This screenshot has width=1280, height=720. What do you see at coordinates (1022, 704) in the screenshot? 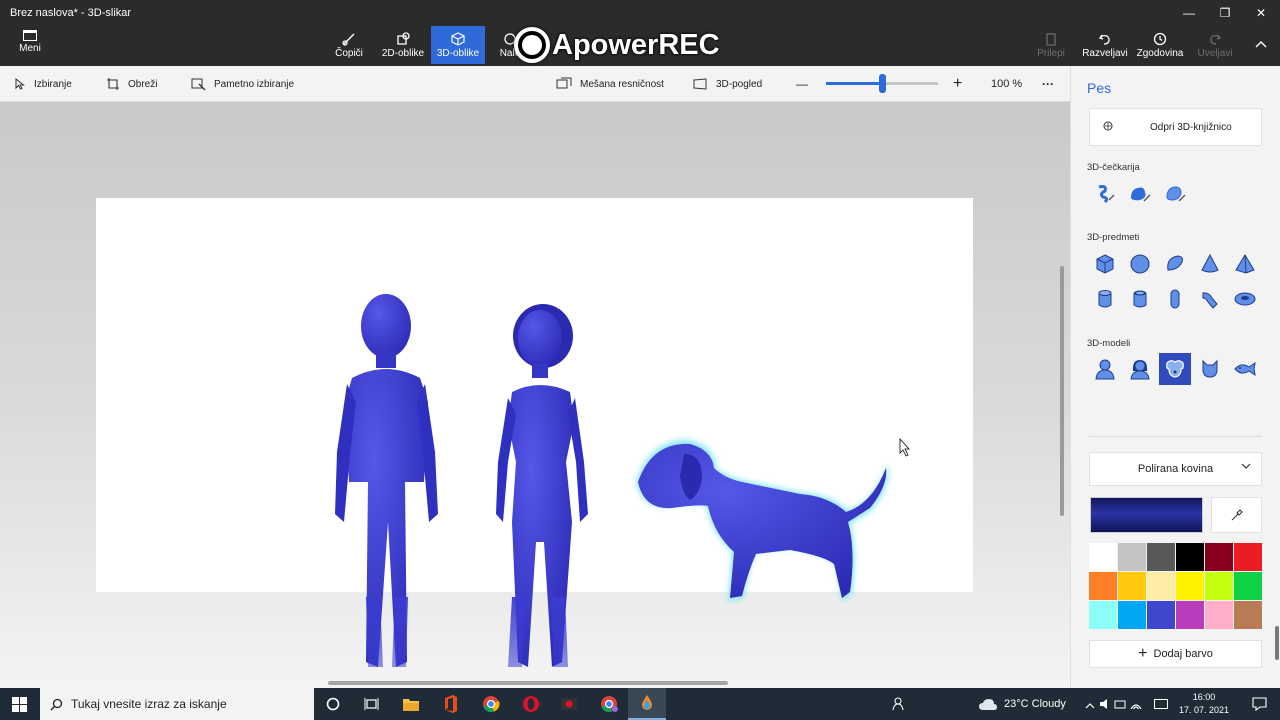
I see `weather-widget: 23°C Cloudy` at bounding box center [1022, 704].